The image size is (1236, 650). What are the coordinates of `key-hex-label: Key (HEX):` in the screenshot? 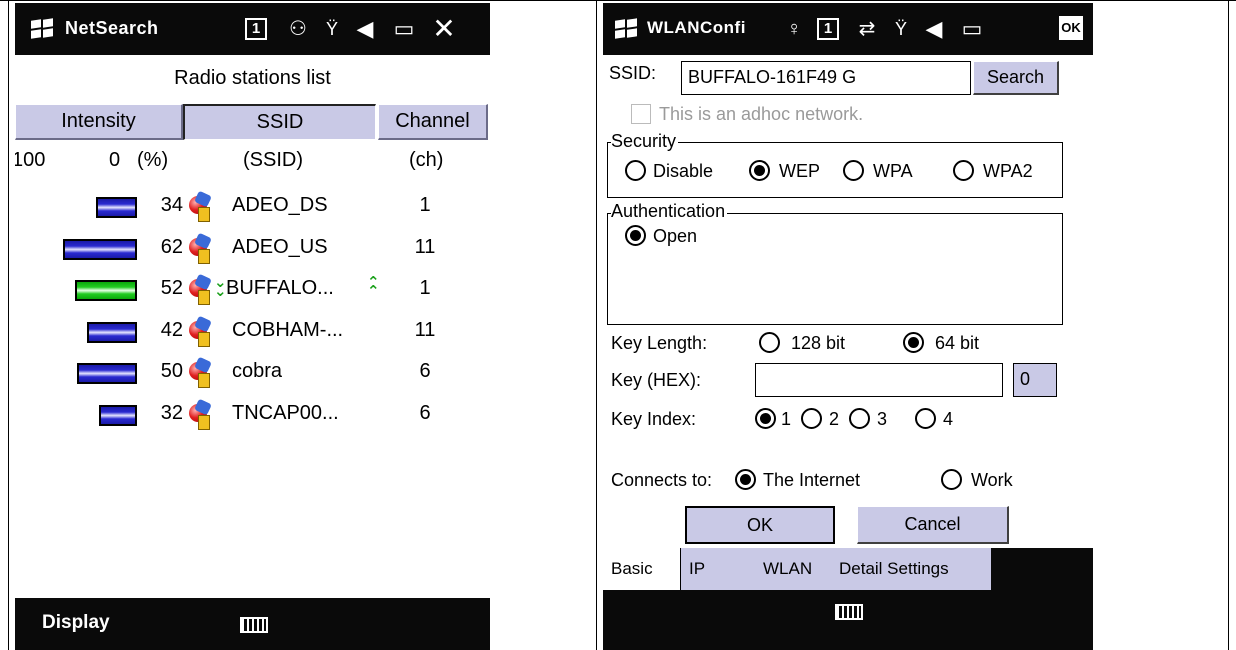 It's located at (656, 380).